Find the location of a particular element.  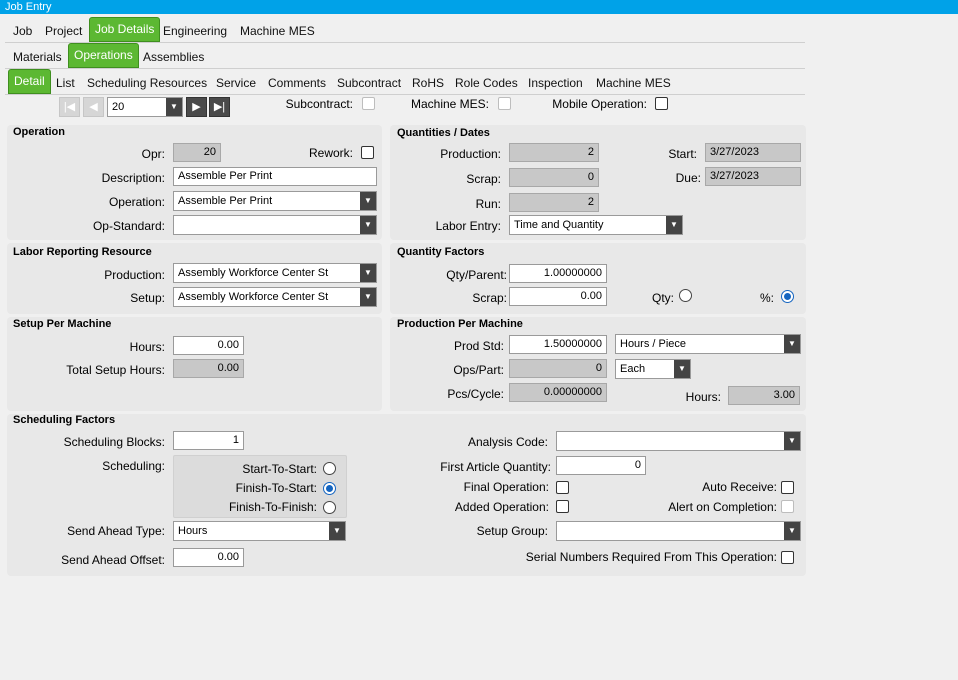

final-operation-label: Final Operation: is located at coordinates (506, 487).